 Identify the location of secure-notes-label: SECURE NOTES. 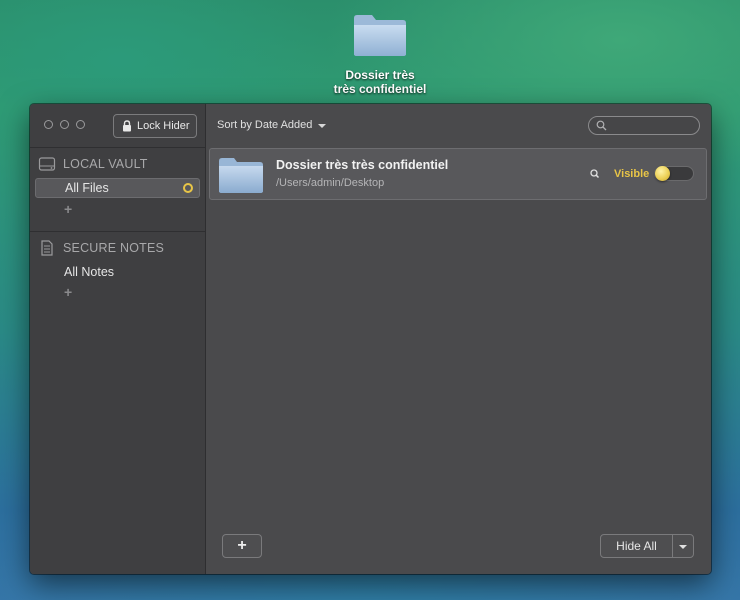
(114, 248).